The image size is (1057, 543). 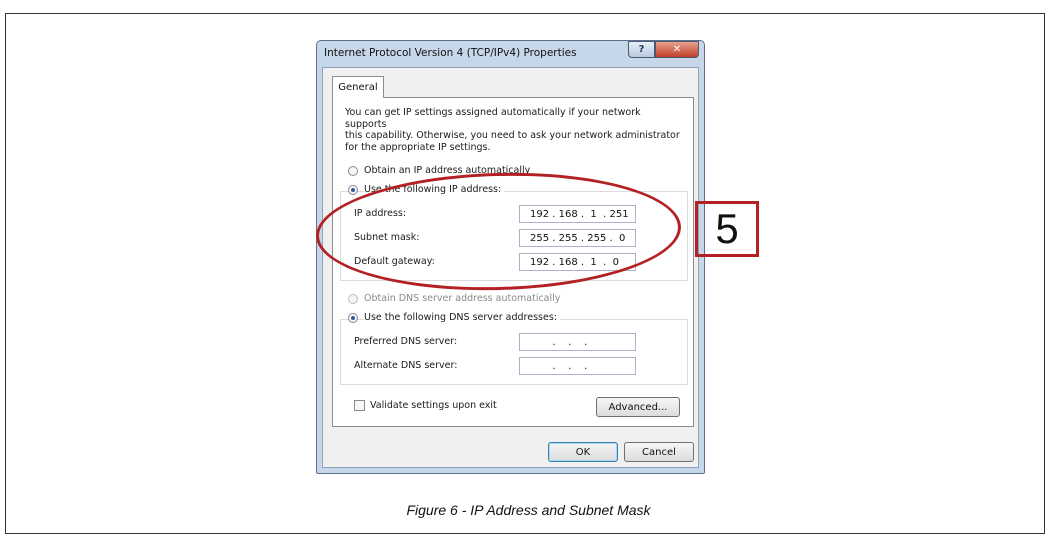 I want to click on use-ip-manual-radio, so click(x=353, y=190).